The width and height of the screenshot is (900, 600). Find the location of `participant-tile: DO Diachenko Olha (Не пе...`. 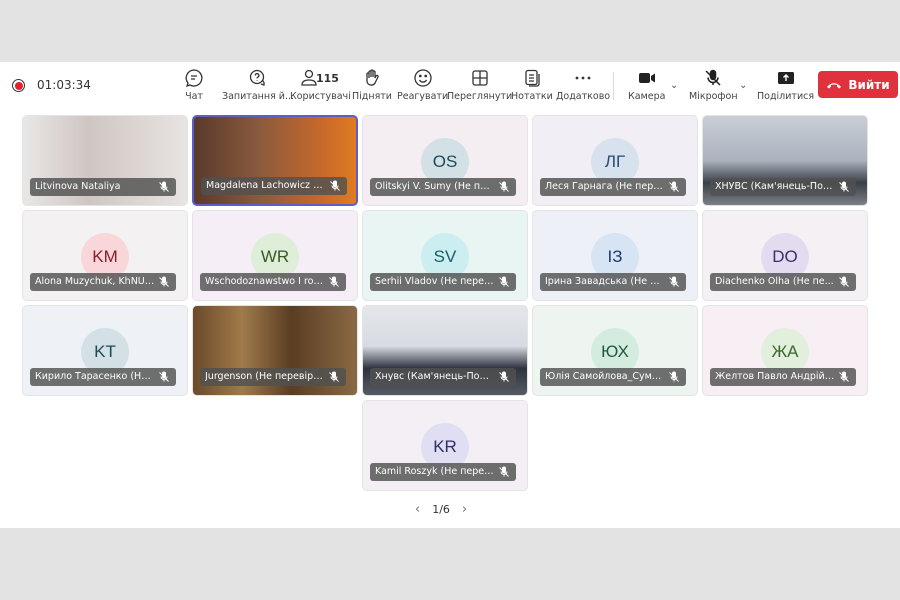

participant-tile: DO Diachenko Olha (Не пе... is located at coordinates (785, 255).